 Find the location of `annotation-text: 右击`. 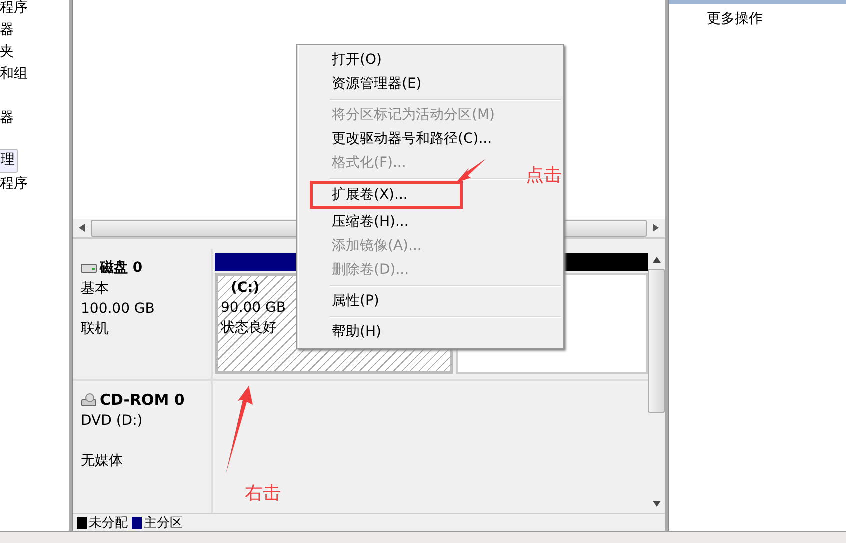

annotation-text: 右击 is located at coordinates (263, 493).